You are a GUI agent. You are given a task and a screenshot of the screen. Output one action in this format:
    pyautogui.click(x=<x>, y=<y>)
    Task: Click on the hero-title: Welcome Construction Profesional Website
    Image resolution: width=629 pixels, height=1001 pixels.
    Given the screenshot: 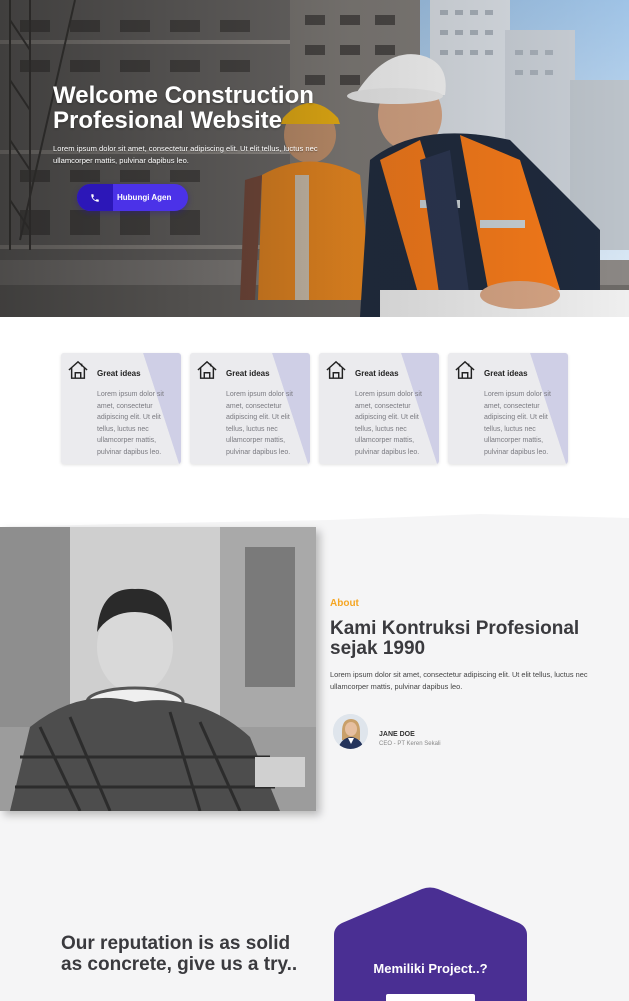 What is the action you would take?
    pyautogui.click(x=203, y=108)
    